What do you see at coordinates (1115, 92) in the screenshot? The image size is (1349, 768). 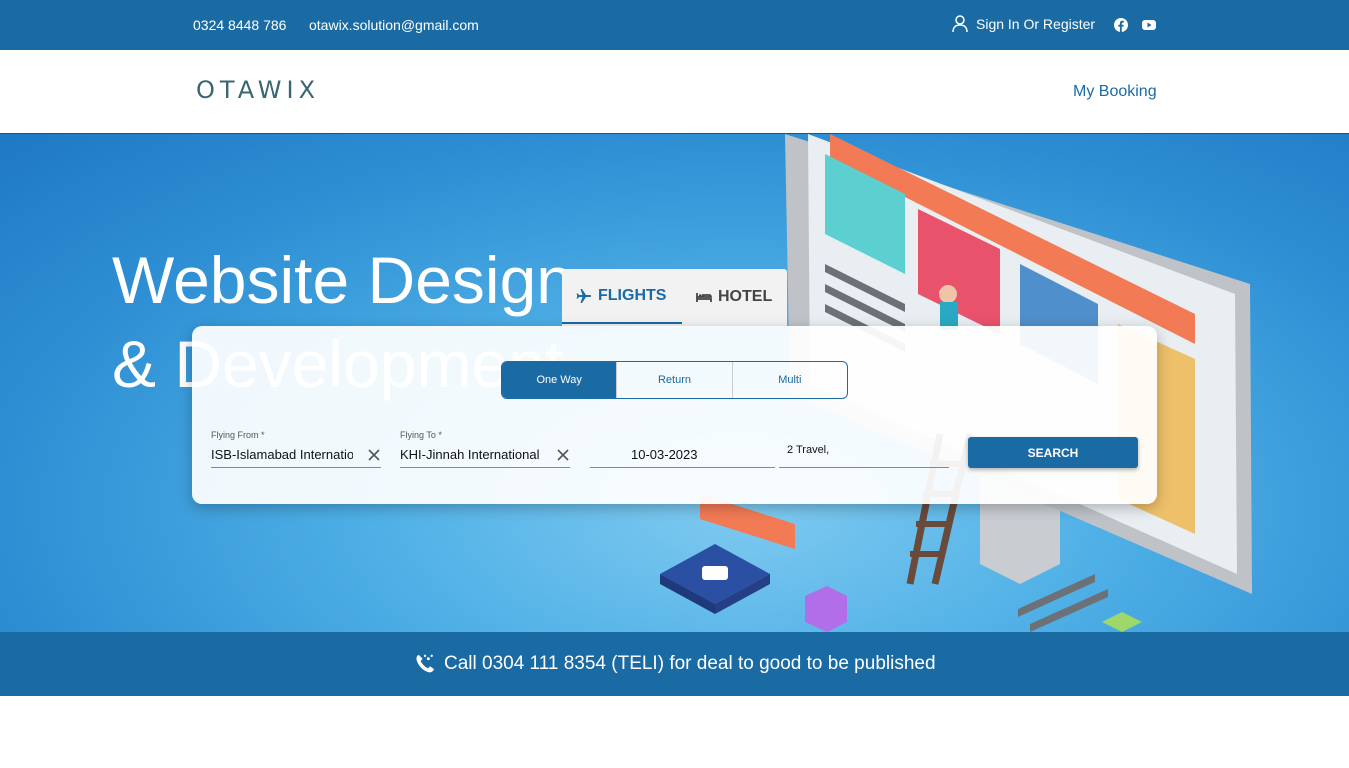 I see `my-booking-link: My Booking` at bounding box center [1115, 92].